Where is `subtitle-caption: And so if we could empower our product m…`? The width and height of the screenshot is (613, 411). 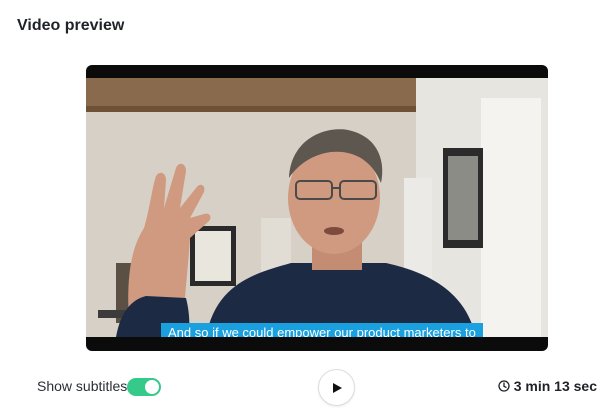 subtitle-caption: And so if we could empower our product m… is located at coordinates (322, 330).